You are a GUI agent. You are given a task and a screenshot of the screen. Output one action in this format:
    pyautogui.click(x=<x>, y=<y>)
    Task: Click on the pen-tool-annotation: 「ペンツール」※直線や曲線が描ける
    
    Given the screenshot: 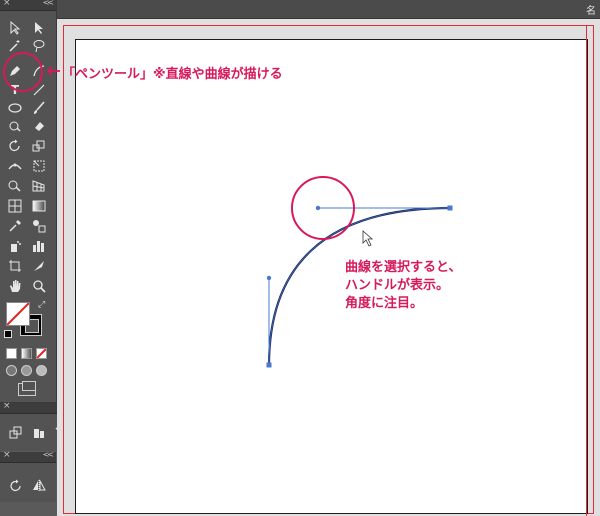 What is the action you would take?
    pyautogui.click(x=172, y=74)
    